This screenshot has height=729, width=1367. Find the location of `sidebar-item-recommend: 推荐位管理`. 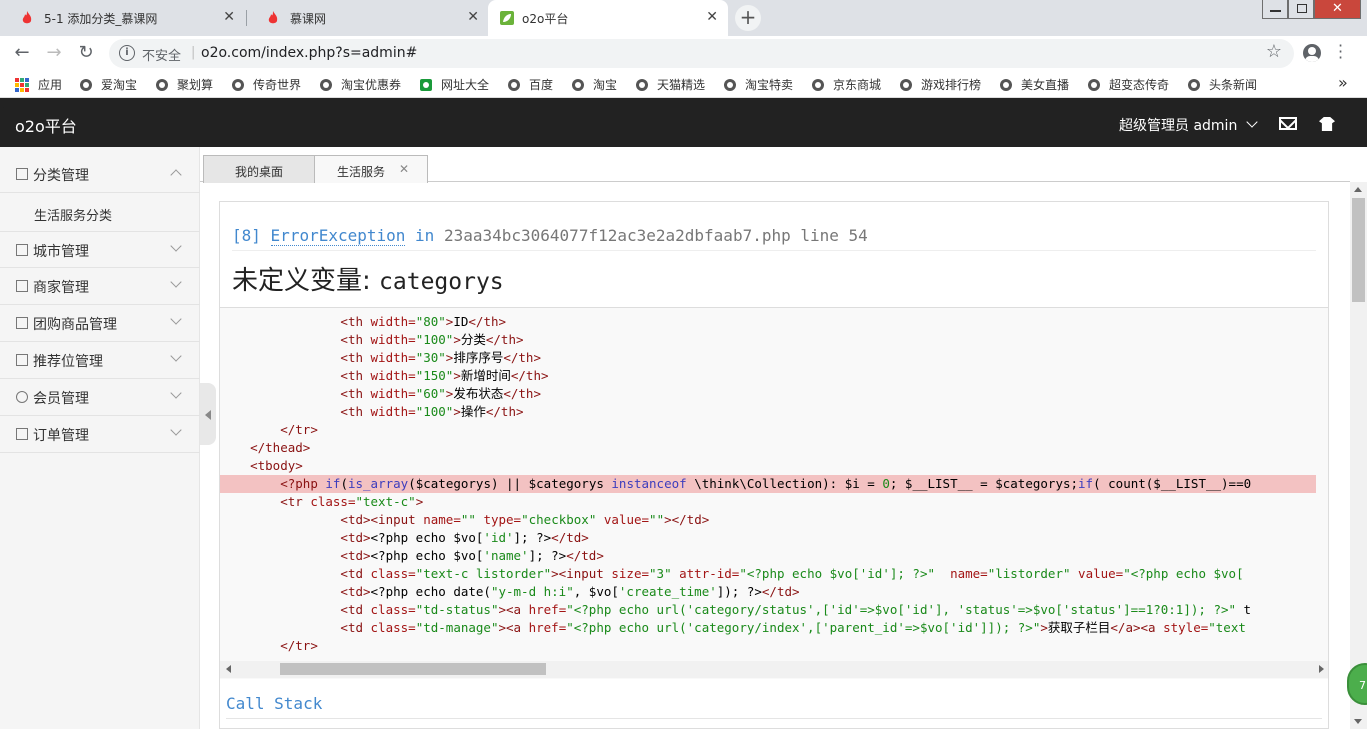

sidebar-item-recommend: 推荐位管理 is located at coordinates (100, 360).